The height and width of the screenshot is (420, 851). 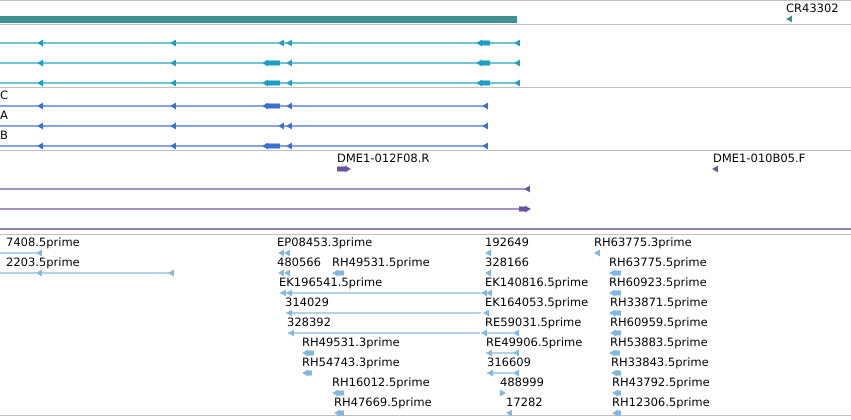 What do you see at coordinates (534, 342) in the screenshot?
I see `feature-label: RE49906.5prime` at bounding box center [534, 342].